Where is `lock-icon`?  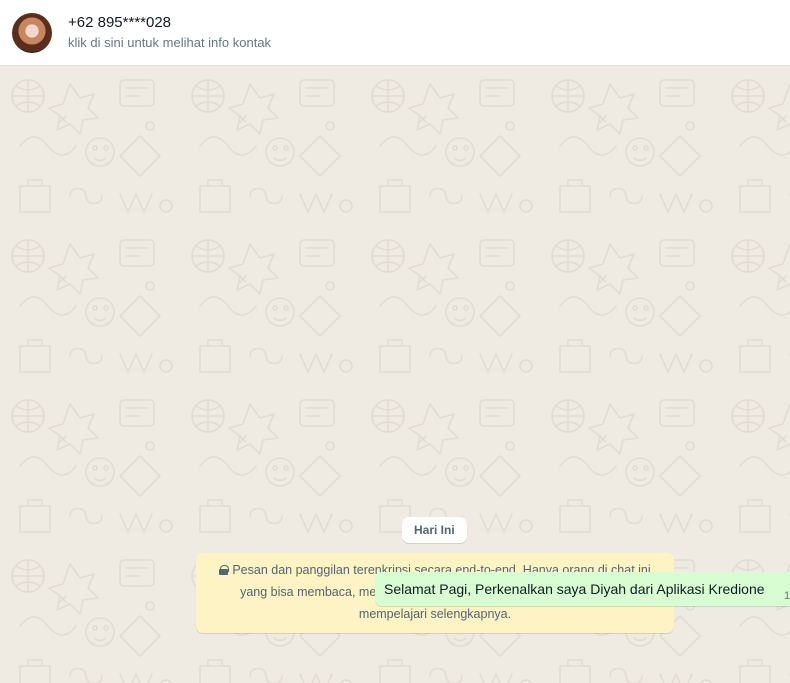 lock-icon is located at coordinates (224, 570).